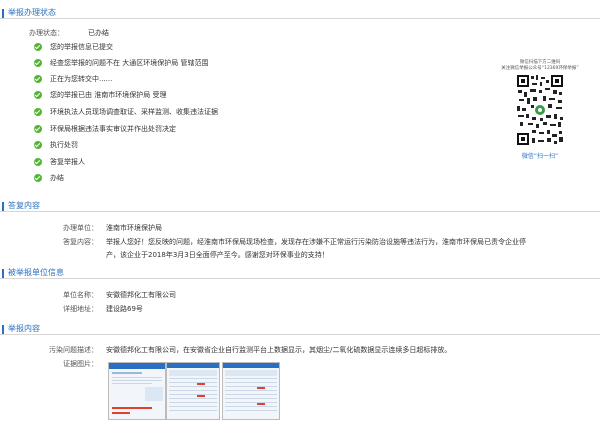  What do you see at coordinates (124, 309) in the screenshot?
I see `address-value: 建设路69号` at bounding box center [124, 309].